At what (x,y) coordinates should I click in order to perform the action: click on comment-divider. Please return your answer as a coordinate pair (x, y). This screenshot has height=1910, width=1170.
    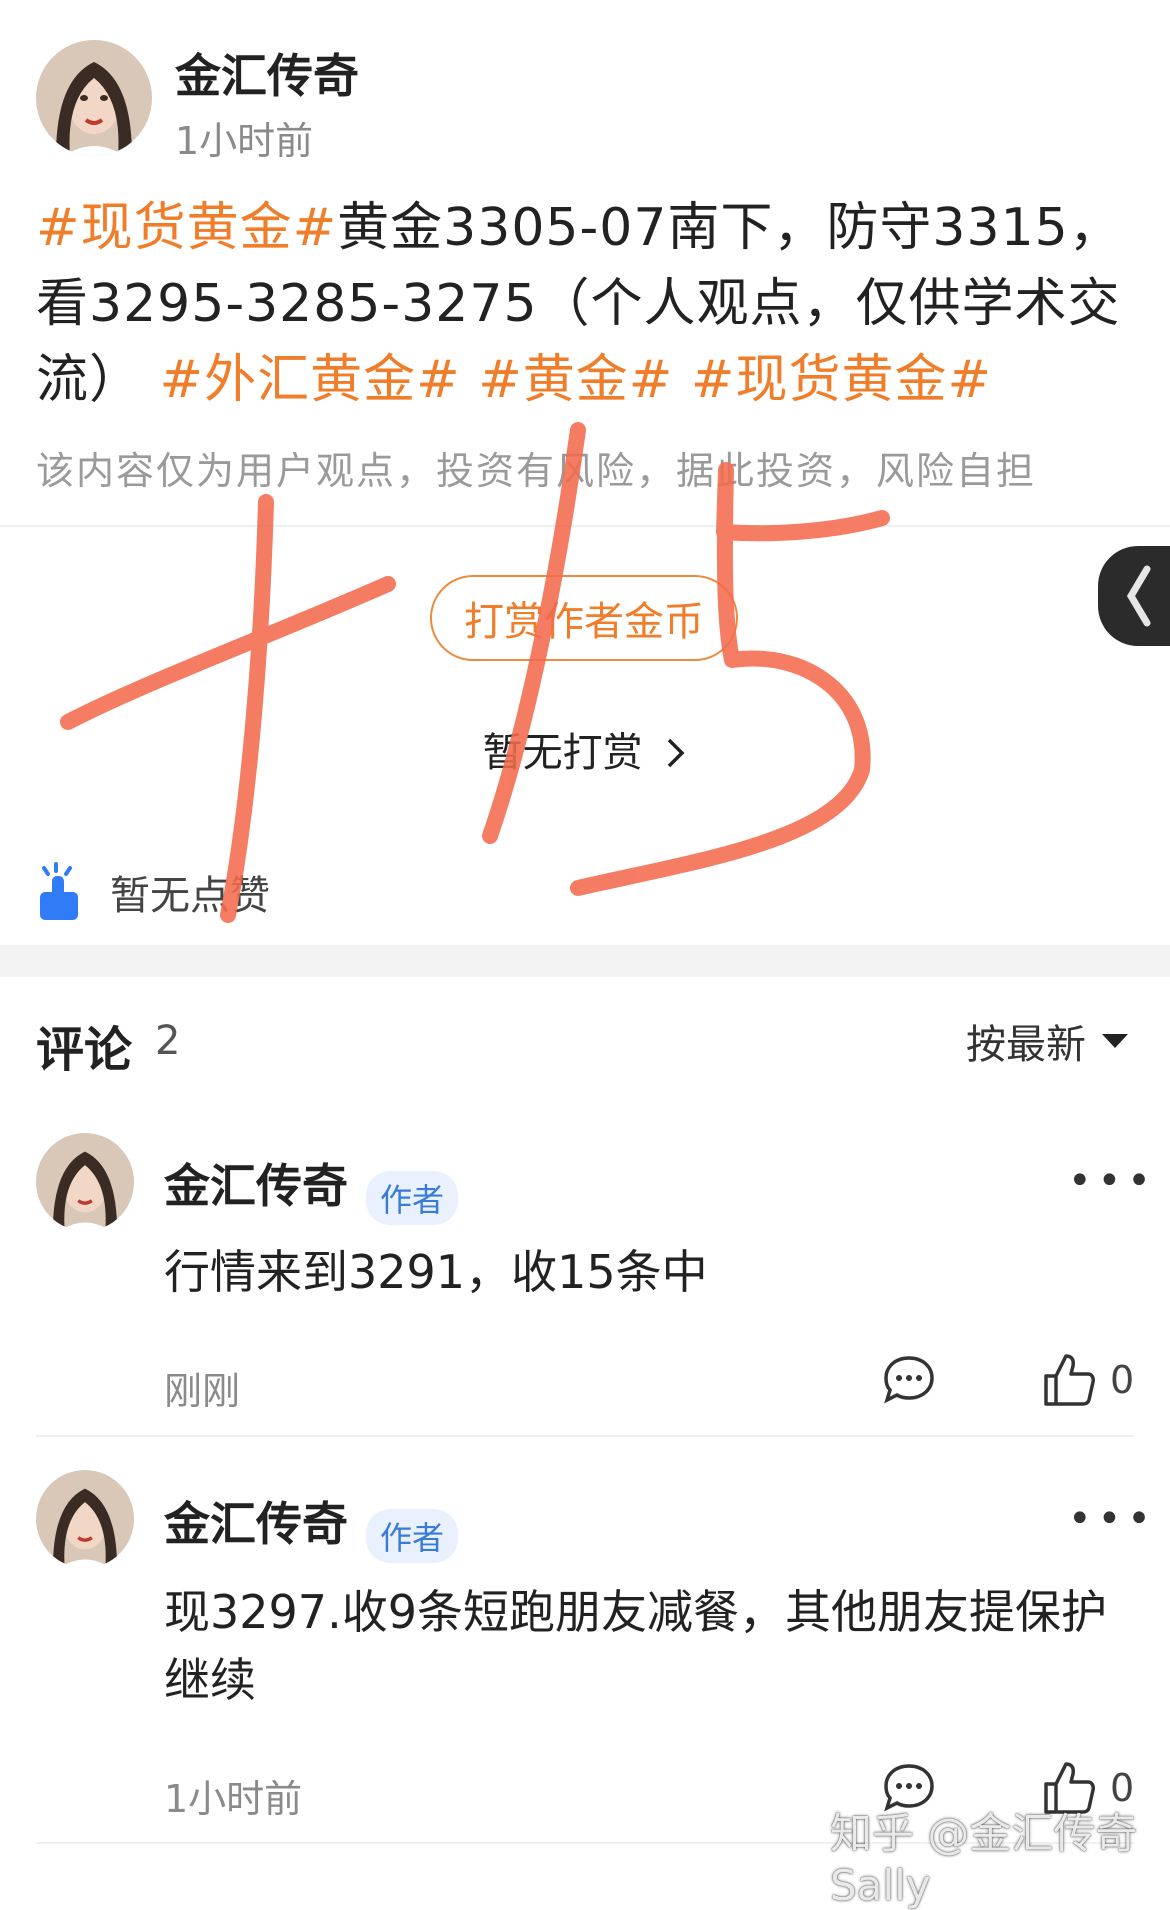
    Looking at the image, I should click on (585, 1436).